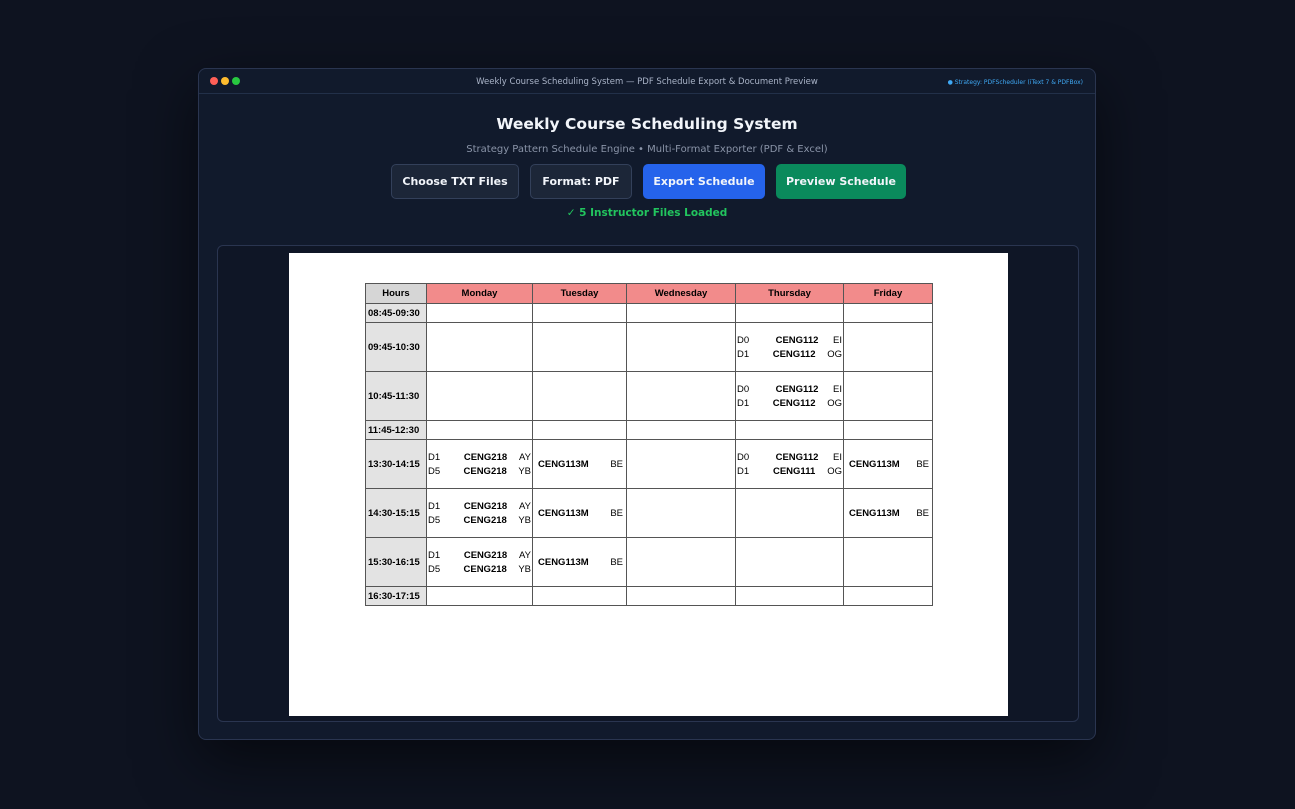  I want to click on hour-cell: 11:45-12:30, so click(396, 430).